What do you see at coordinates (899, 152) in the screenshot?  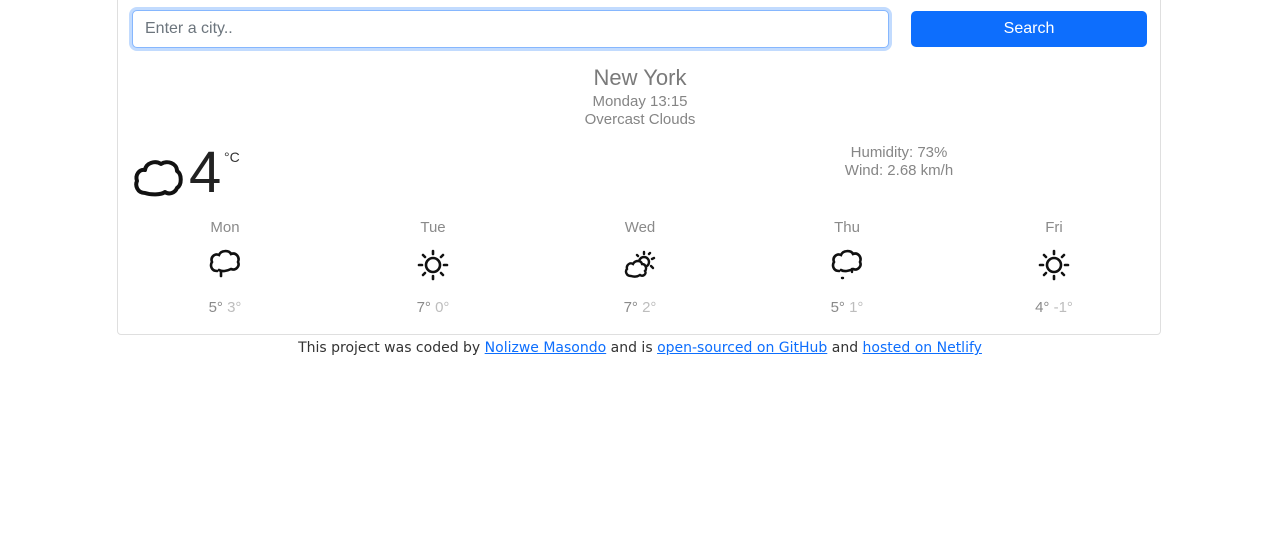 I see `humidity: Humidity: 73%` at bounding box center [899, 152].